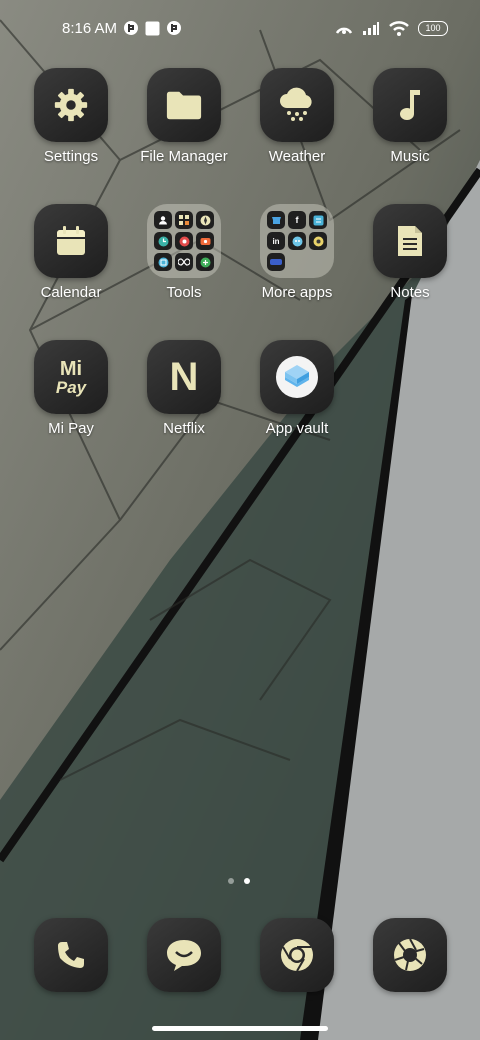 The height and width of the screenshot is (1040, 480). What do you see at coordinates (184, 220) in the screenshot?
I see `calculator-icon` at bounding box center [184, 220].